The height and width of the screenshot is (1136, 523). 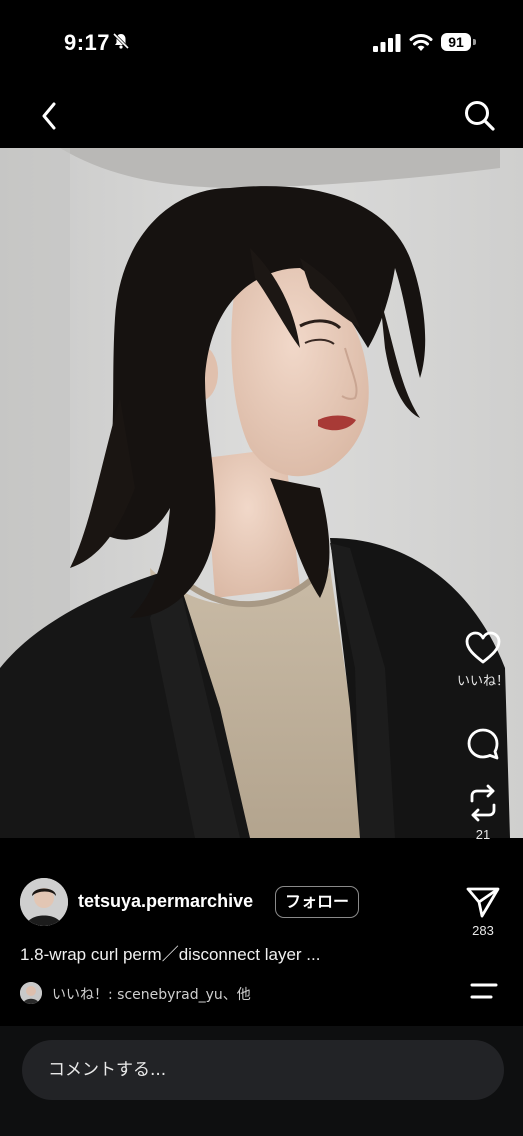 I want to click on search-button, so click(x=480, y=116).